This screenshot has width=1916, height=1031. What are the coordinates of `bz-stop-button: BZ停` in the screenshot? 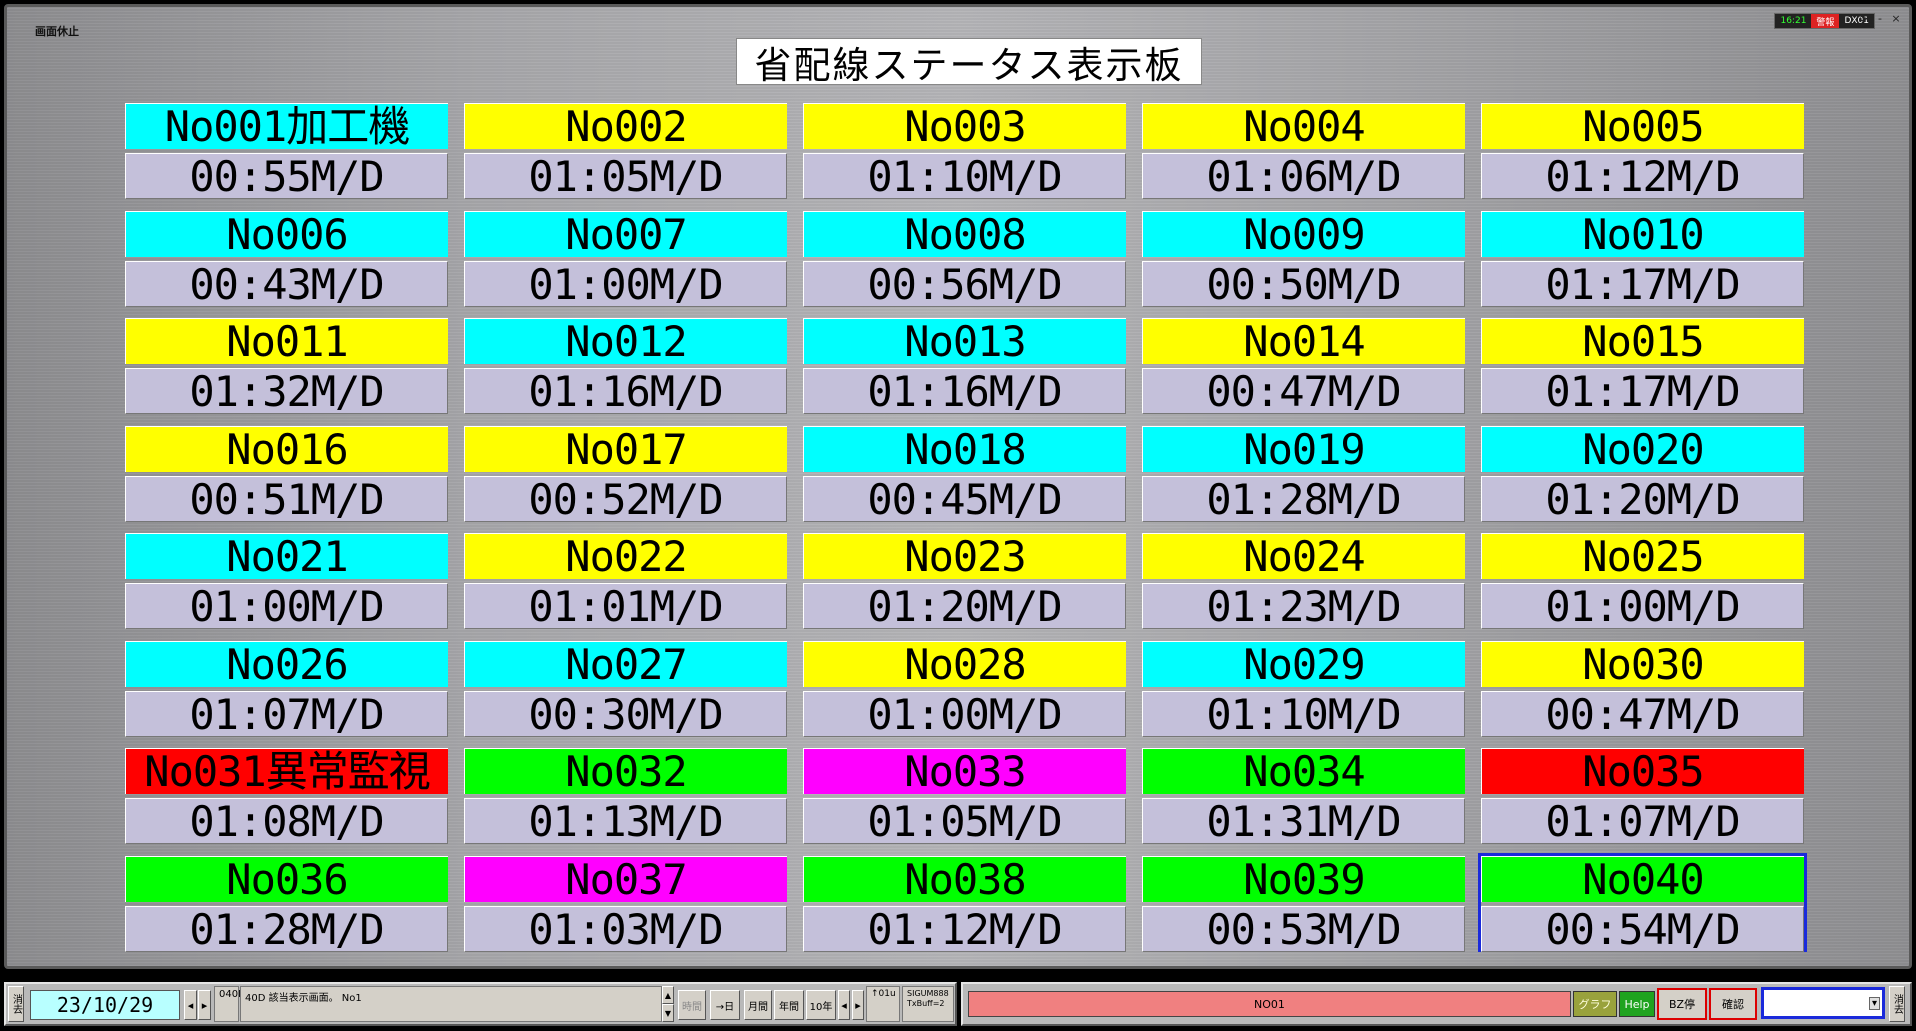 It's located at (1682, 1004).